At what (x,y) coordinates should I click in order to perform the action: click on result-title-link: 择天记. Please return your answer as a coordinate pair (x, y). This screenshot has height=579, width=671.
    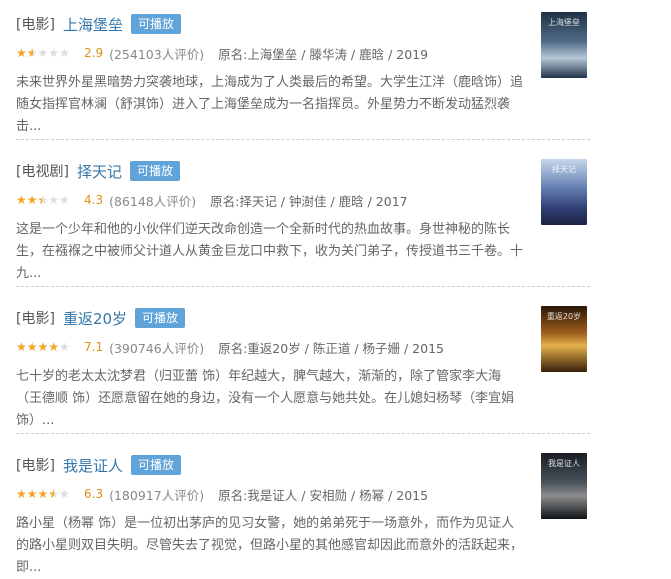
    Looking at the image, I should click on (99, 171).